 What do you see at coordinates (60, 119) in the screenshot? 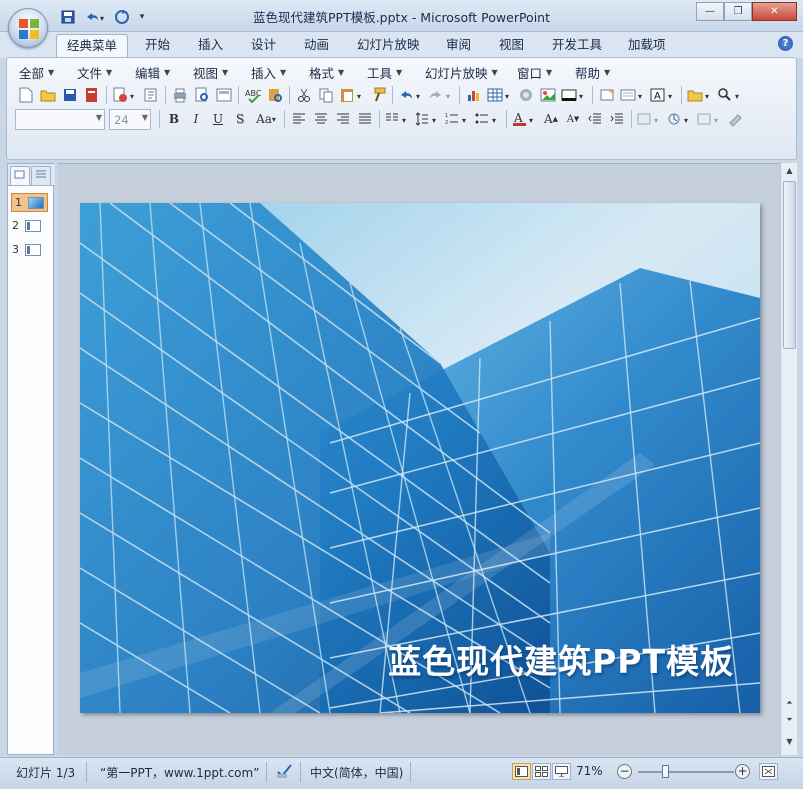
I see `font-name-combo: ▼` at bounding box center [60, 119].